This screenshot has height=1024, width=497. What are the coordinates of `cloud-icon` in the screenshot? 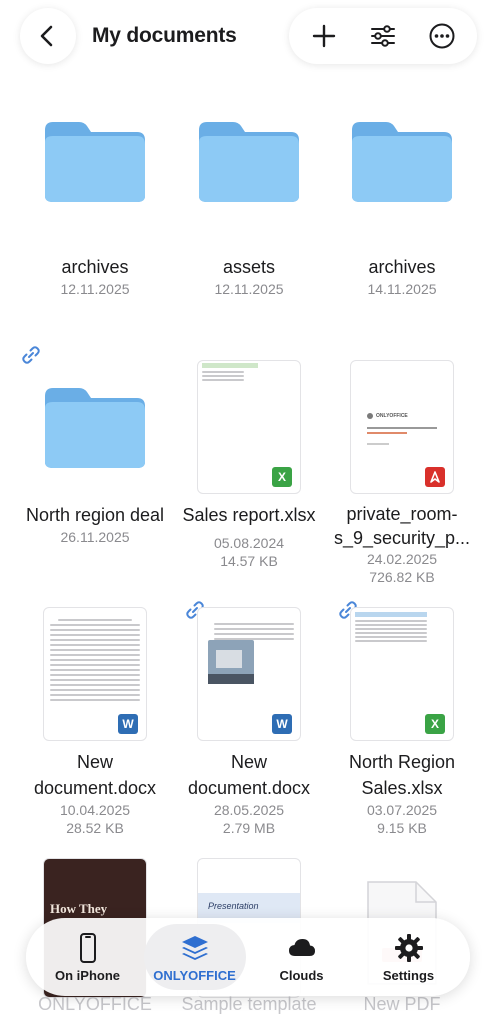 It's located at (301, 947).